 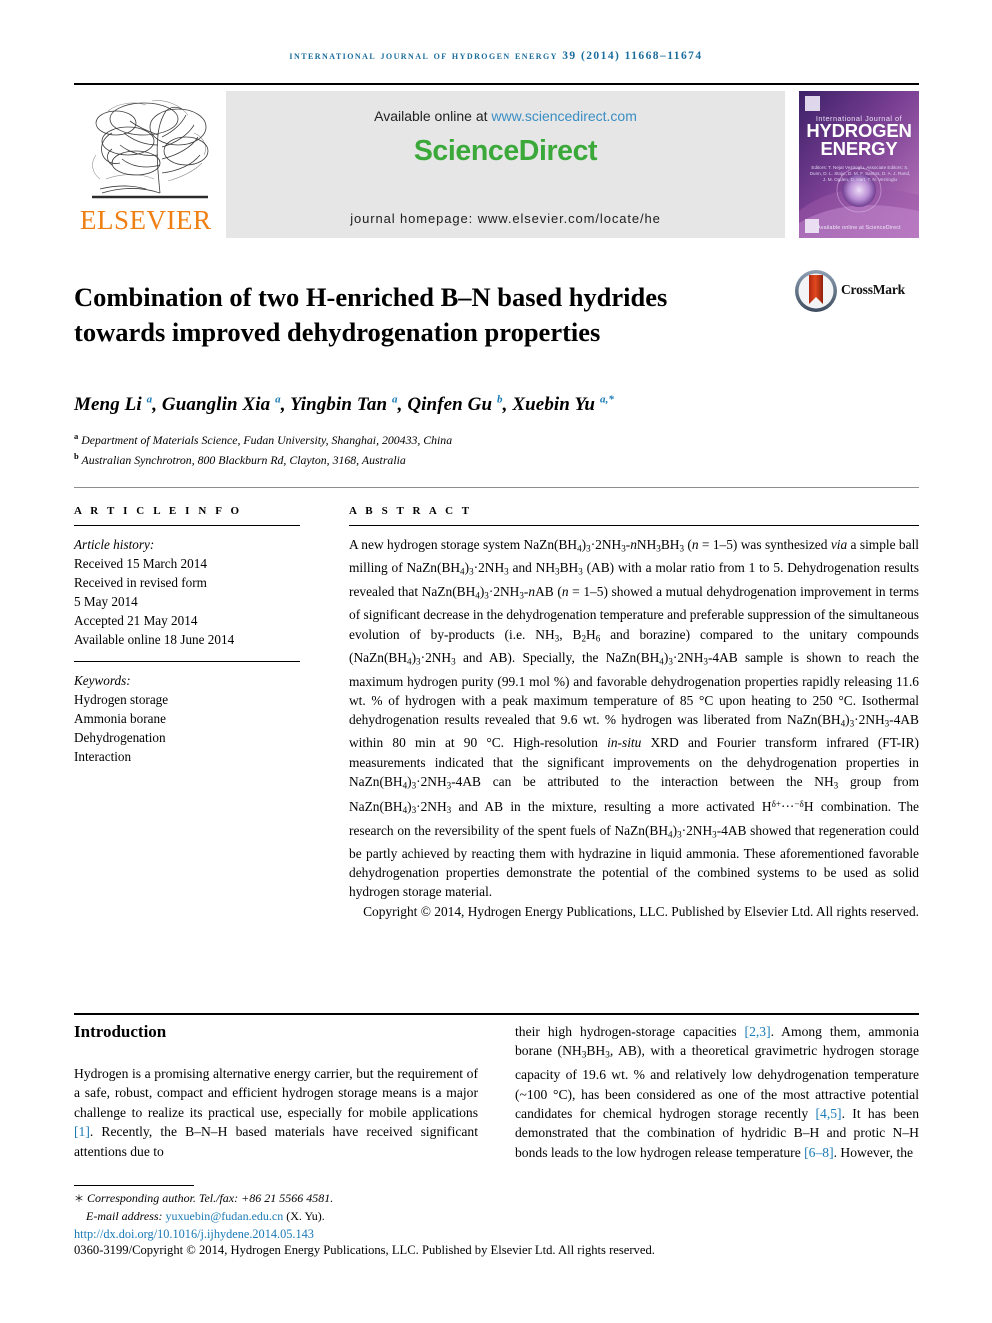 I want to click on email-label: E-mail address:, so click(x=124, y=1216).